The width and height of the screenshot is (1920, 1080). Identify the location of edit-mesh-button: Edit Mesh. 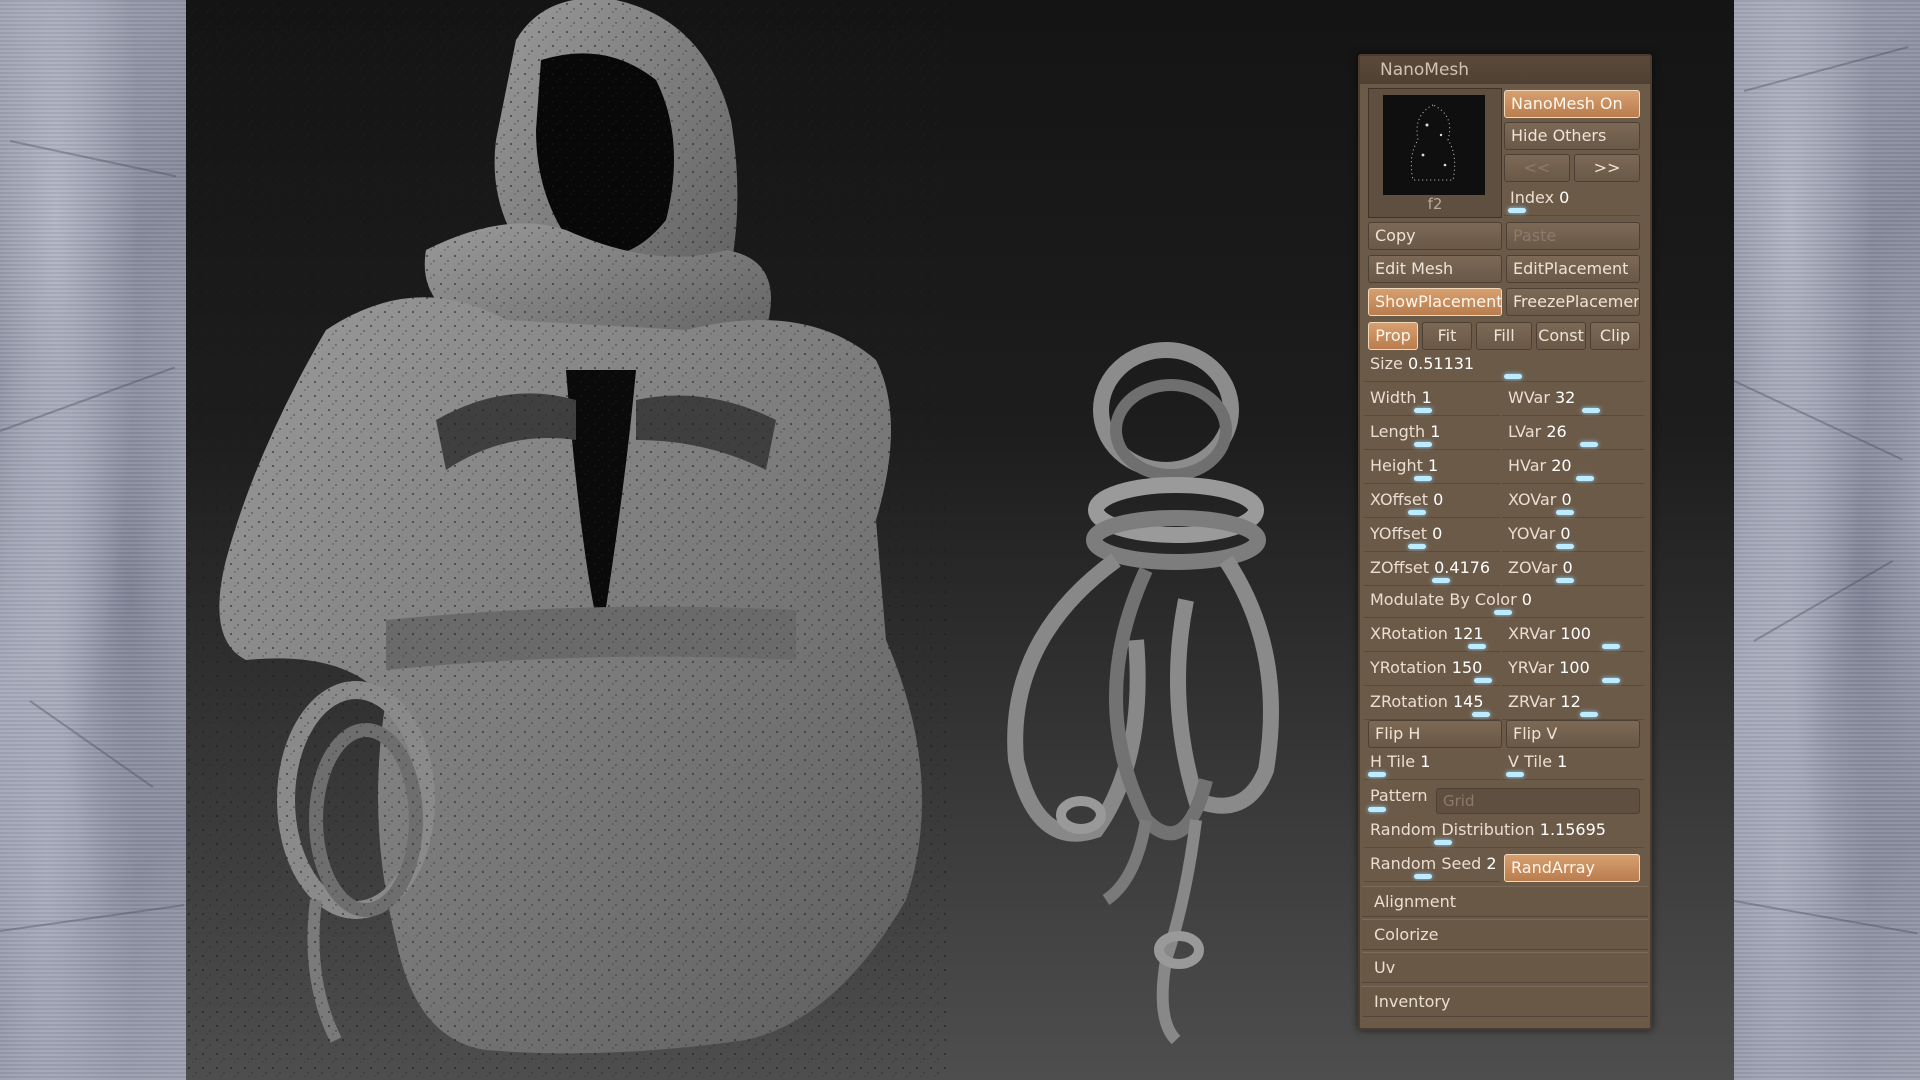
(1435, 269).